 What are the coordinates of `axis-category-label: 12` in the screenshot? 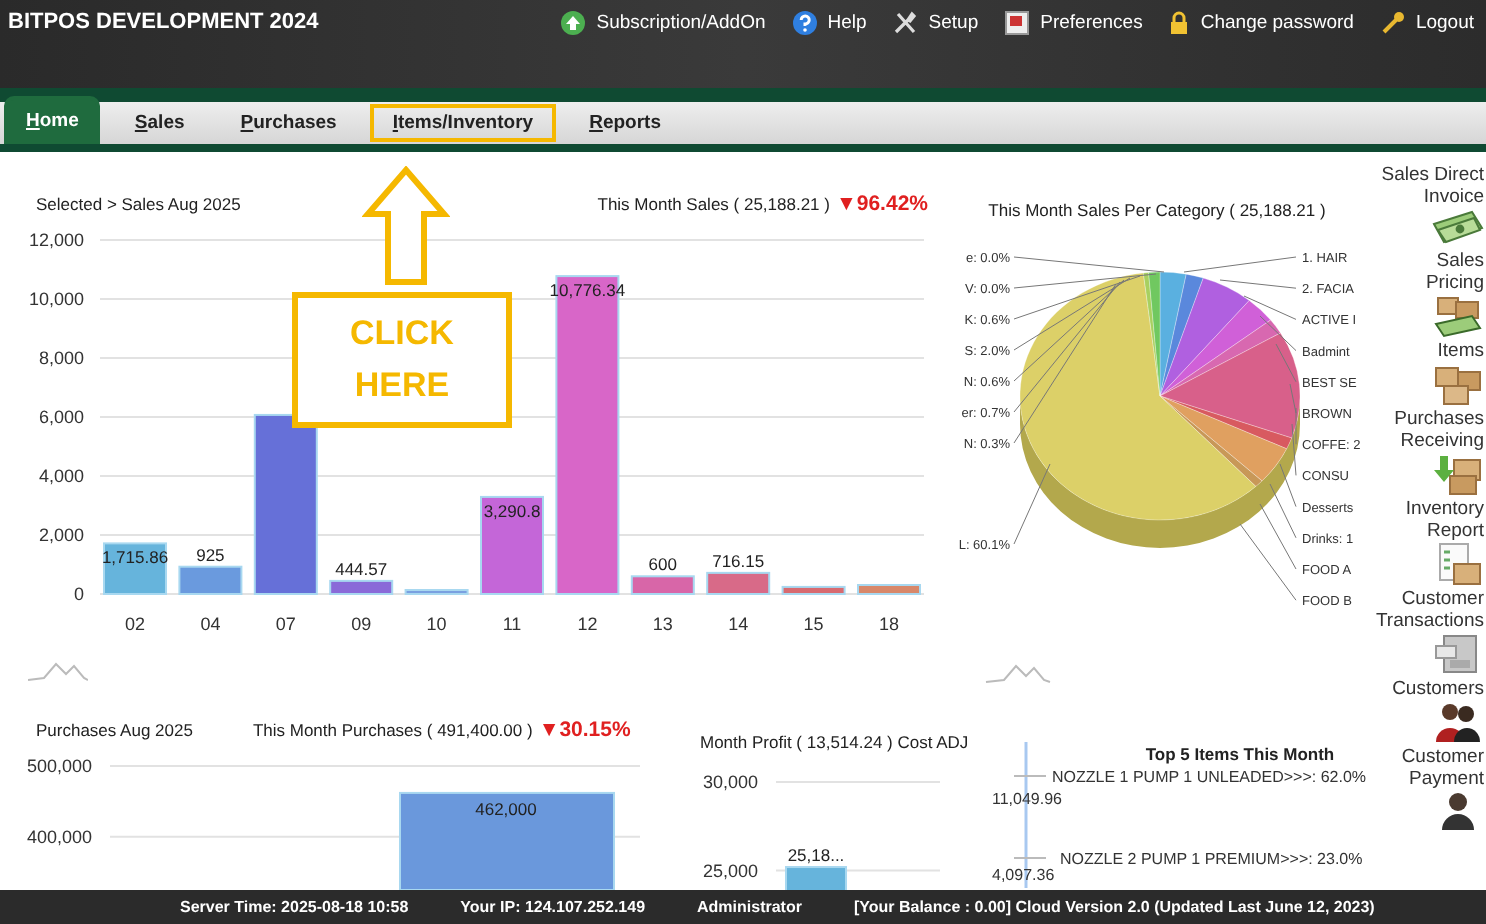 It's located at (587, 624).